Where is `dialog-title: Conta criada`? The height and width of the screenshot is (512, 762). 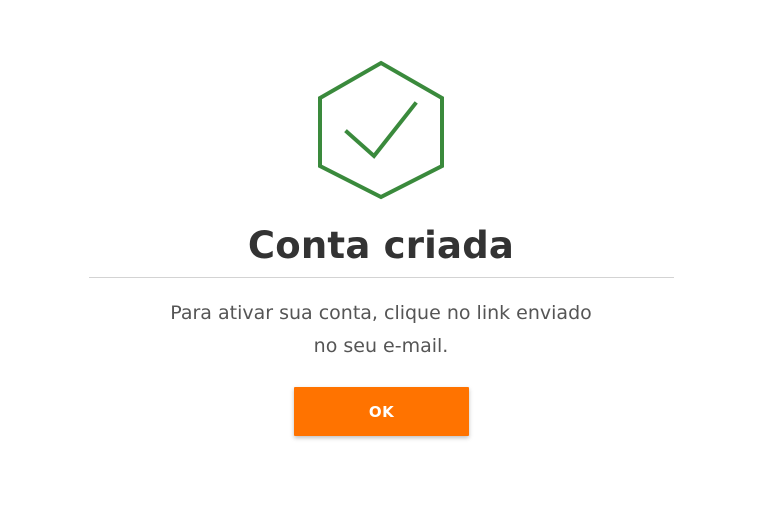
dialog-title: Conta criada is located at coordinates (381, 245).